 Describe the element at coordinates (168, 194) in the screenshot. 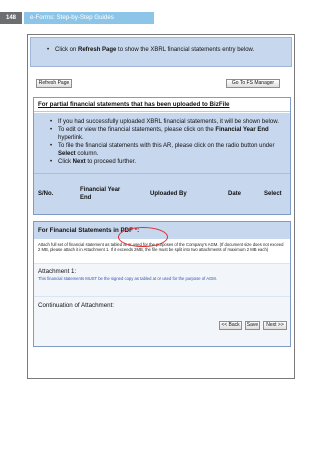

I see `column-header-uploaded-by: Uploaded By` at that location.